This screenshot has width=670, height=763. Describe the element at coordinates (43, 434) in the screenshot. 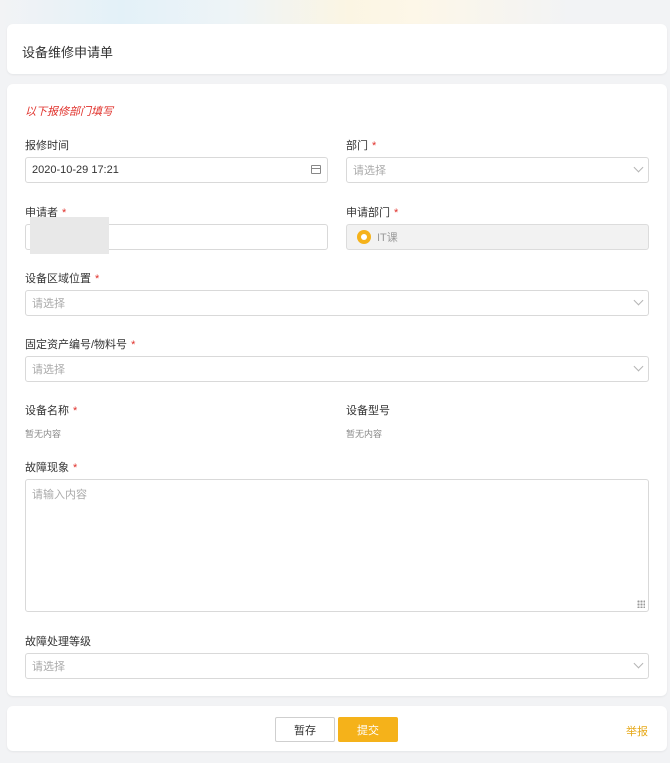

I see `device-name-value: 暂无内容` at that location.